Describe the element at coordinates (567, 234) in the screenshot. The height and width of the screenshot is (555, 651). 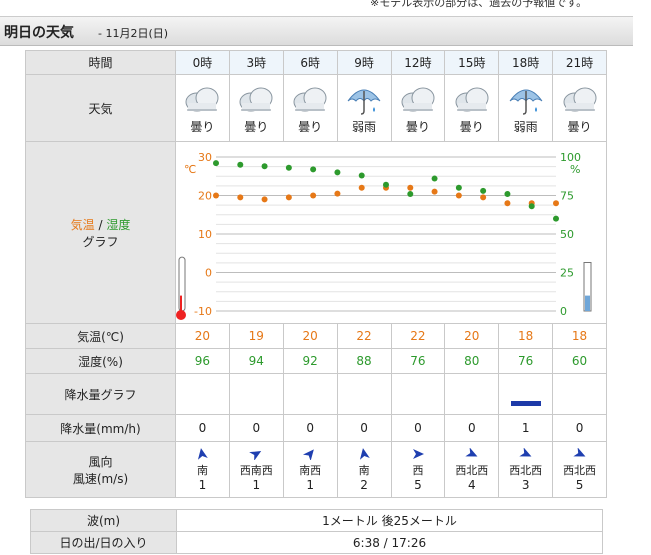
I see `right-tick-label: 50` at that location.